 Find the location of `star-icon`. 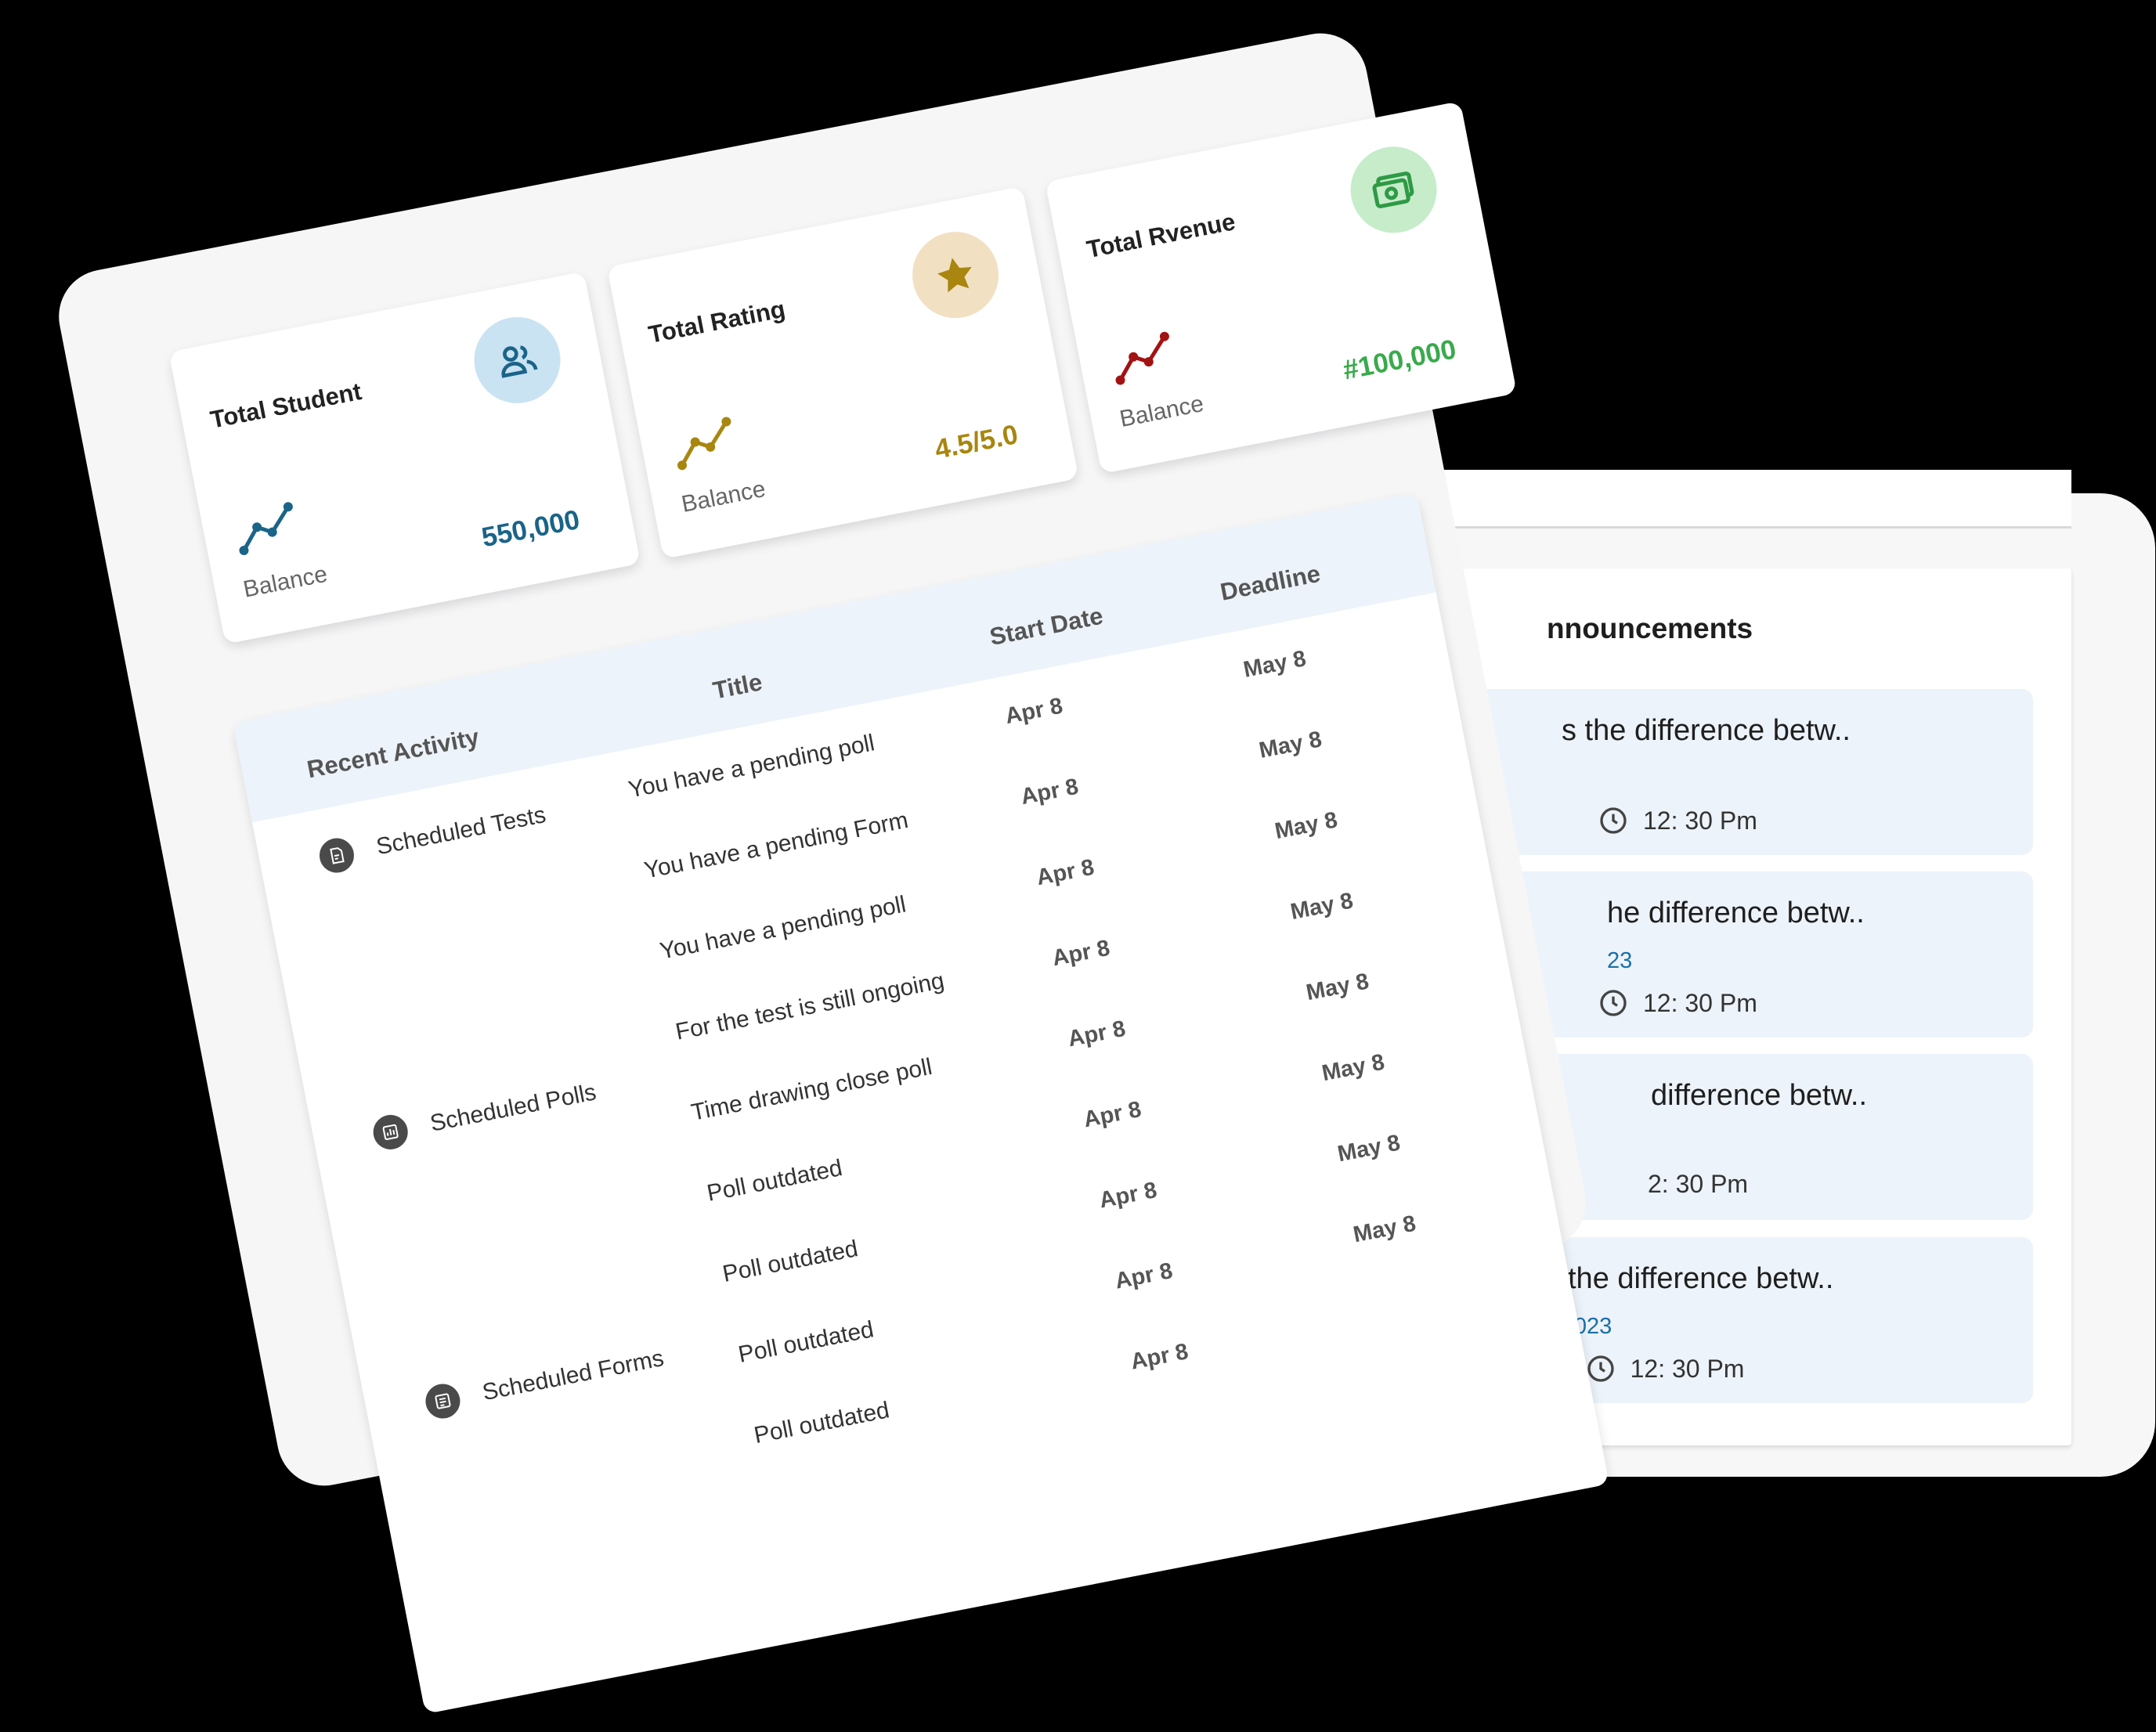

star-icon is located at coordinates (955, 275).